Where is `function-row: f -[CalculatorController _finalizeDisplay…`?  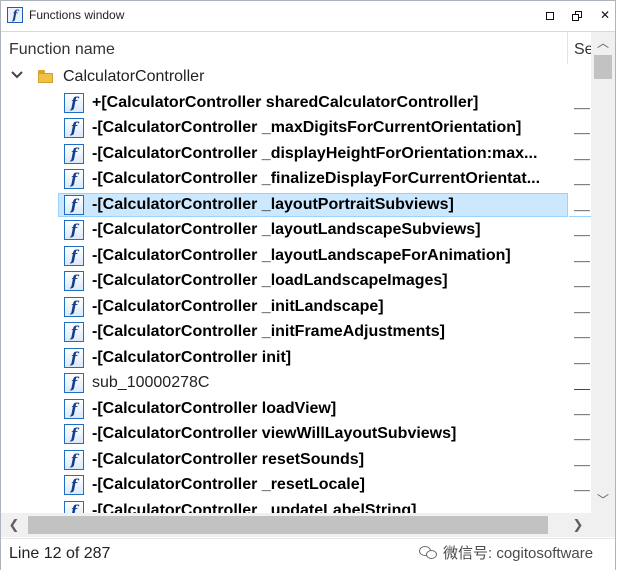
function-row: f -[CalculatorController _finalizeDisplay… is located at coordinates (296, 179).